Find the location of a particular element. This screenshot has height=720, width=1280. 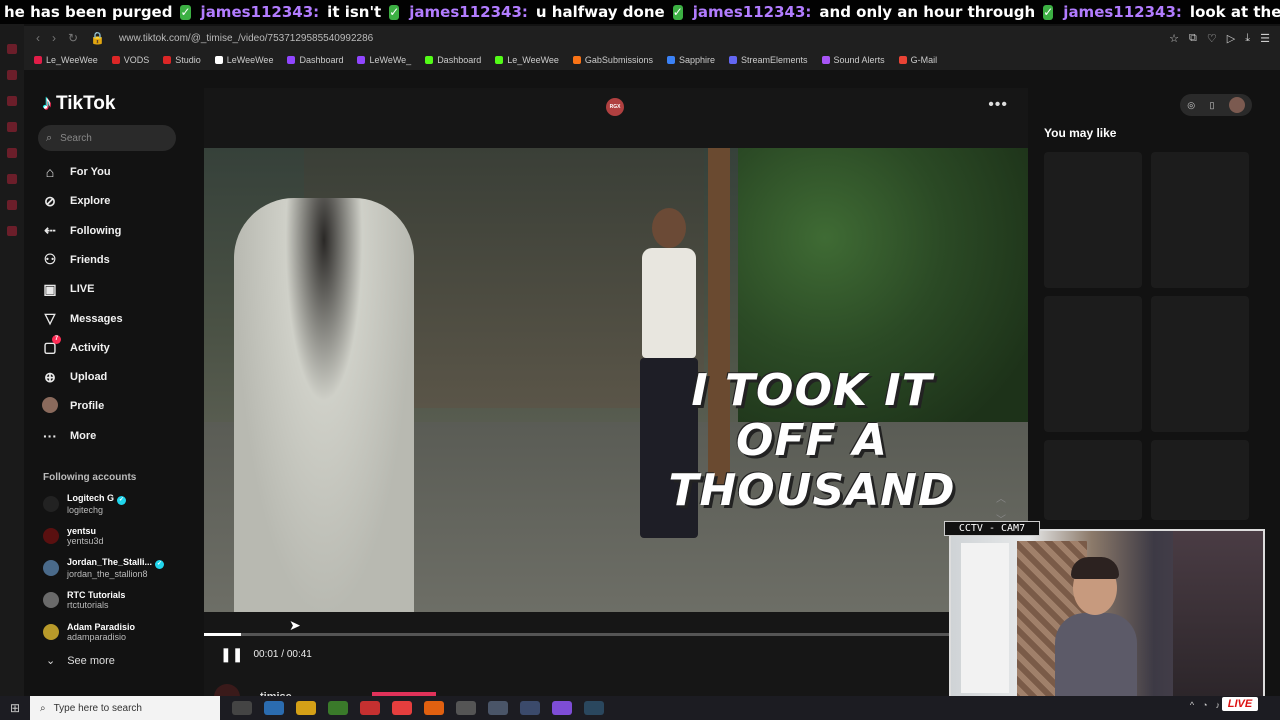

search-input is located at coordinates (110, 138).